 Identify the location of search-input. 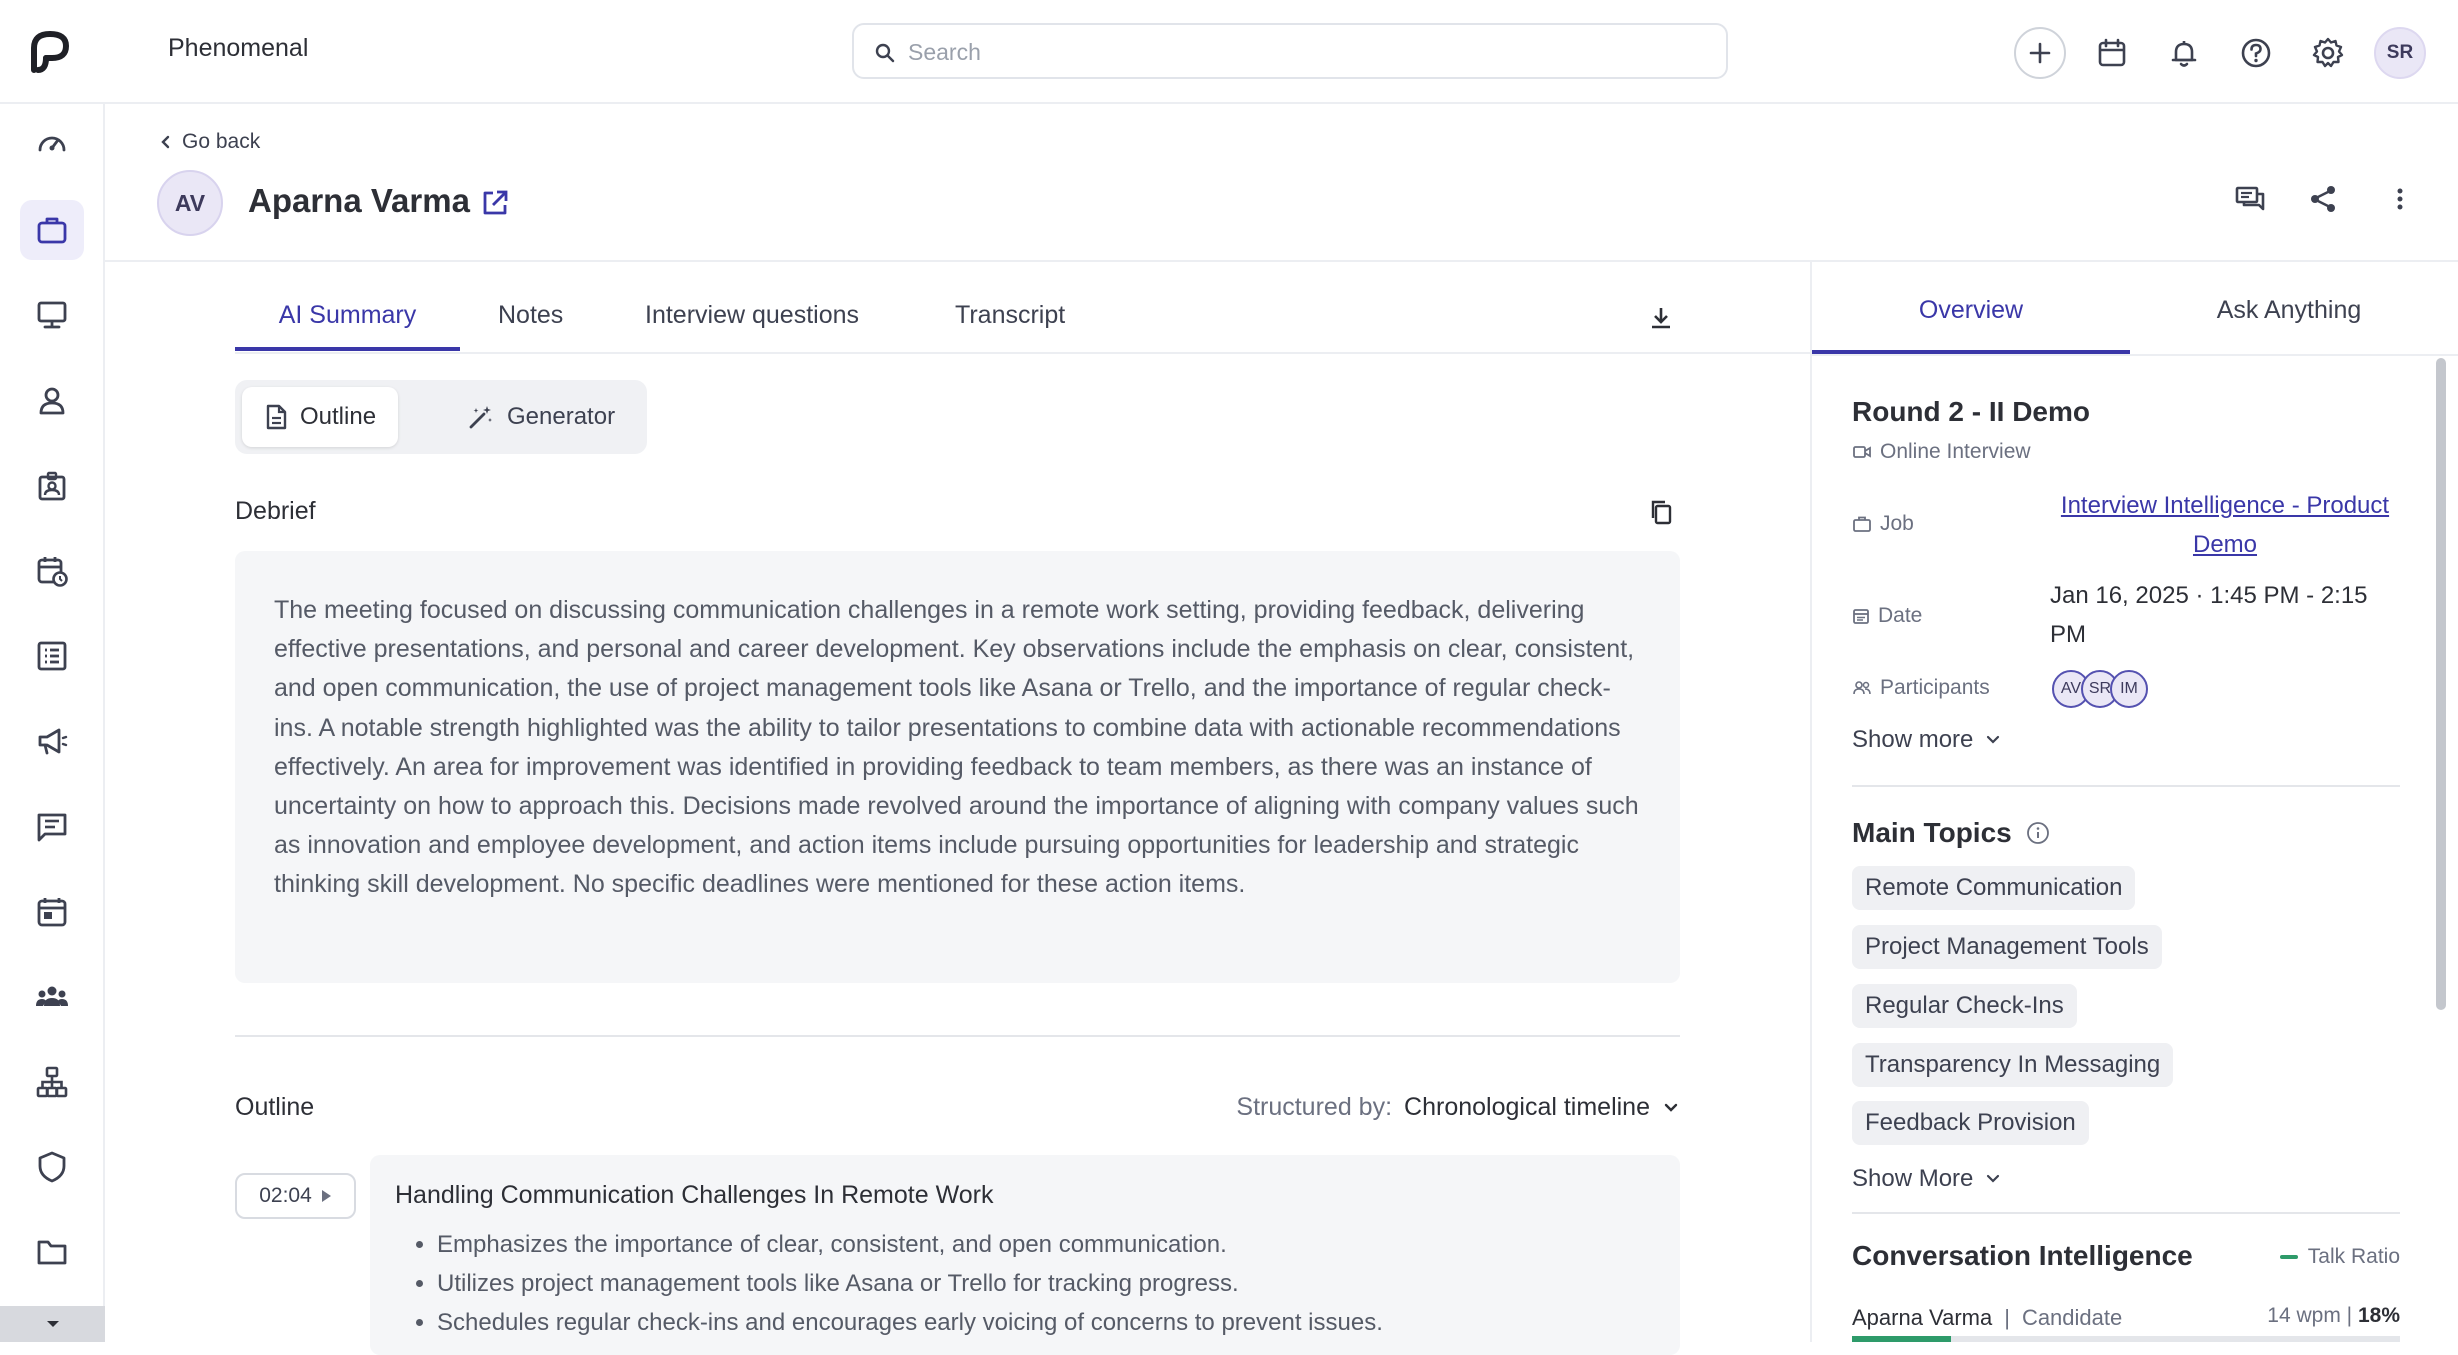
(1306, 52).